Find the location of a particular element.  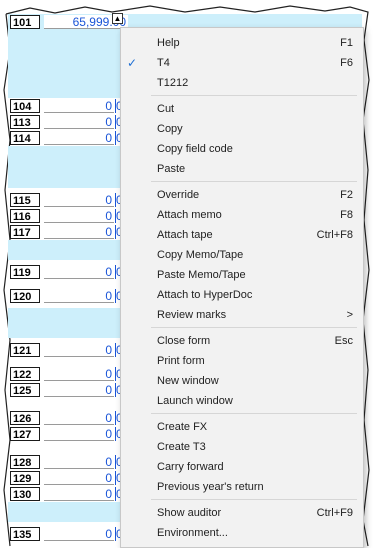

line-code: 119 is located at coordinates (25, 272).